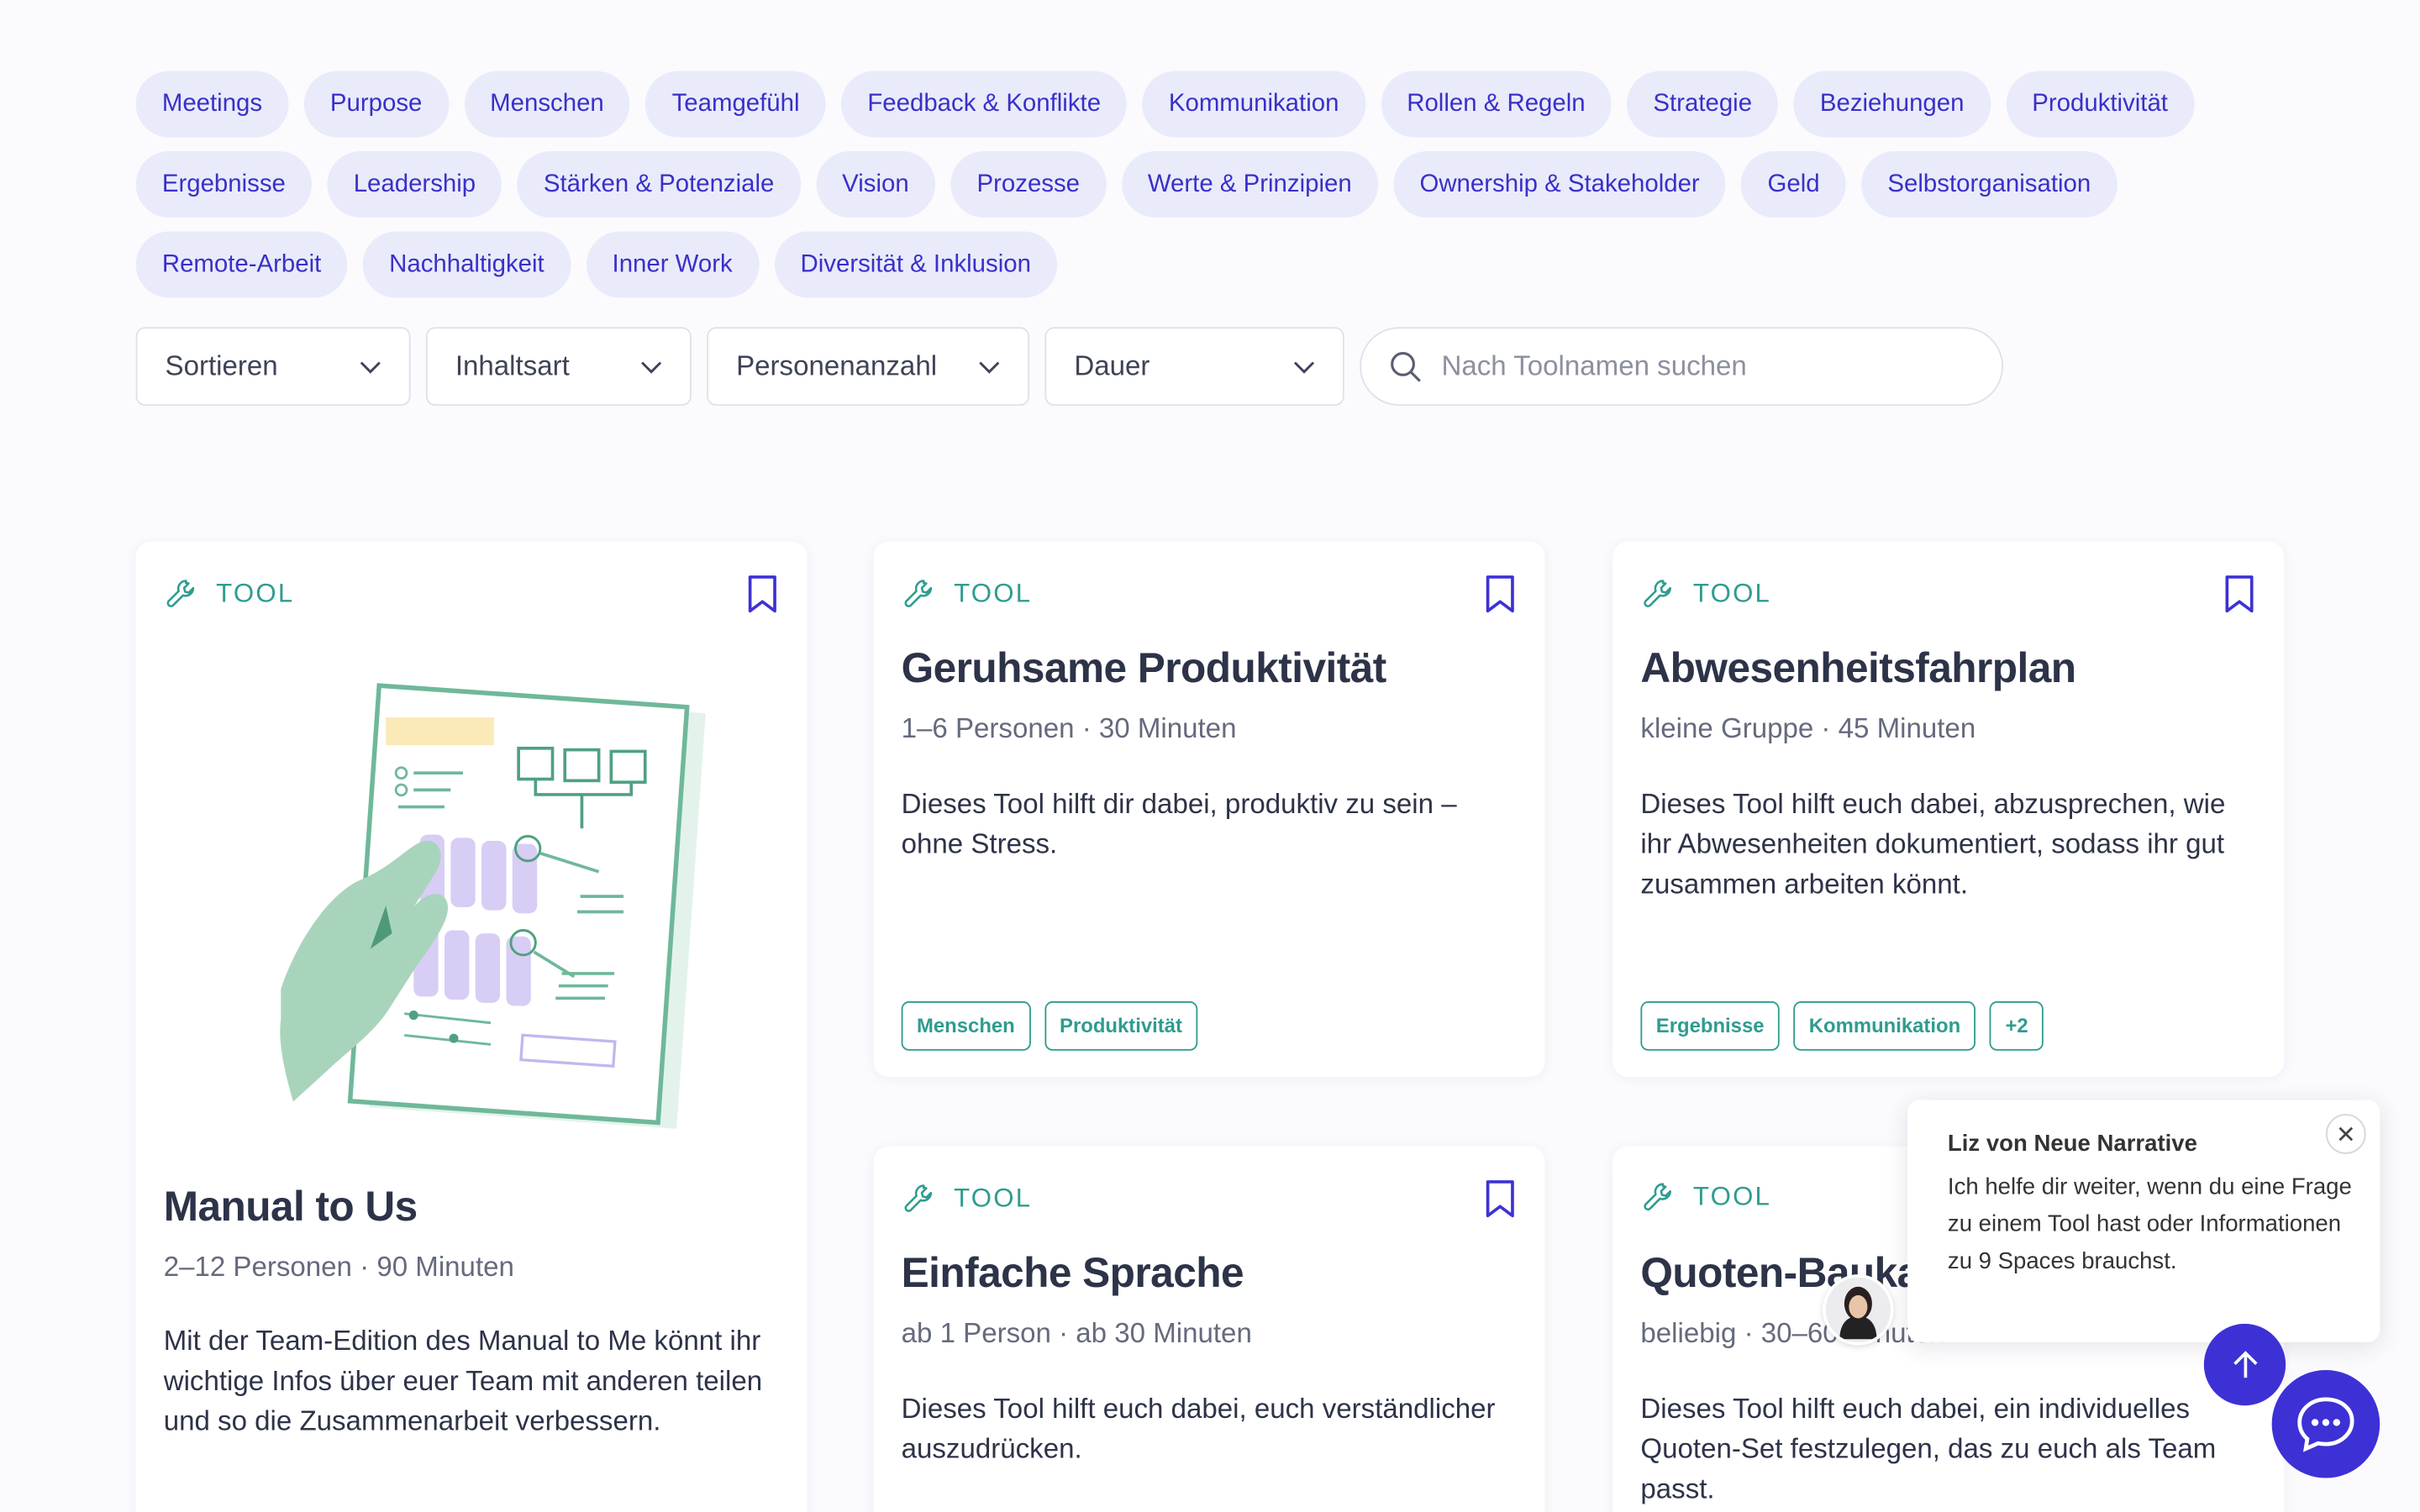 Image resolution: width=2420 pixels, height=1512 pixels. What do you see at coordinates (1704, 366) in the screenshot?
I see `search-input` at bounding box center [1704, 366].